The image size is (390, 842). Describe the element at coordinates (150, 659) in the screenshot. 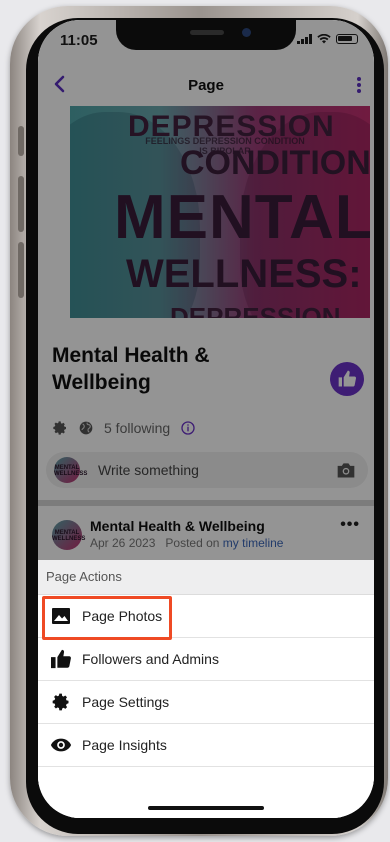

I see `action-label: Followers and Admins` at that location.